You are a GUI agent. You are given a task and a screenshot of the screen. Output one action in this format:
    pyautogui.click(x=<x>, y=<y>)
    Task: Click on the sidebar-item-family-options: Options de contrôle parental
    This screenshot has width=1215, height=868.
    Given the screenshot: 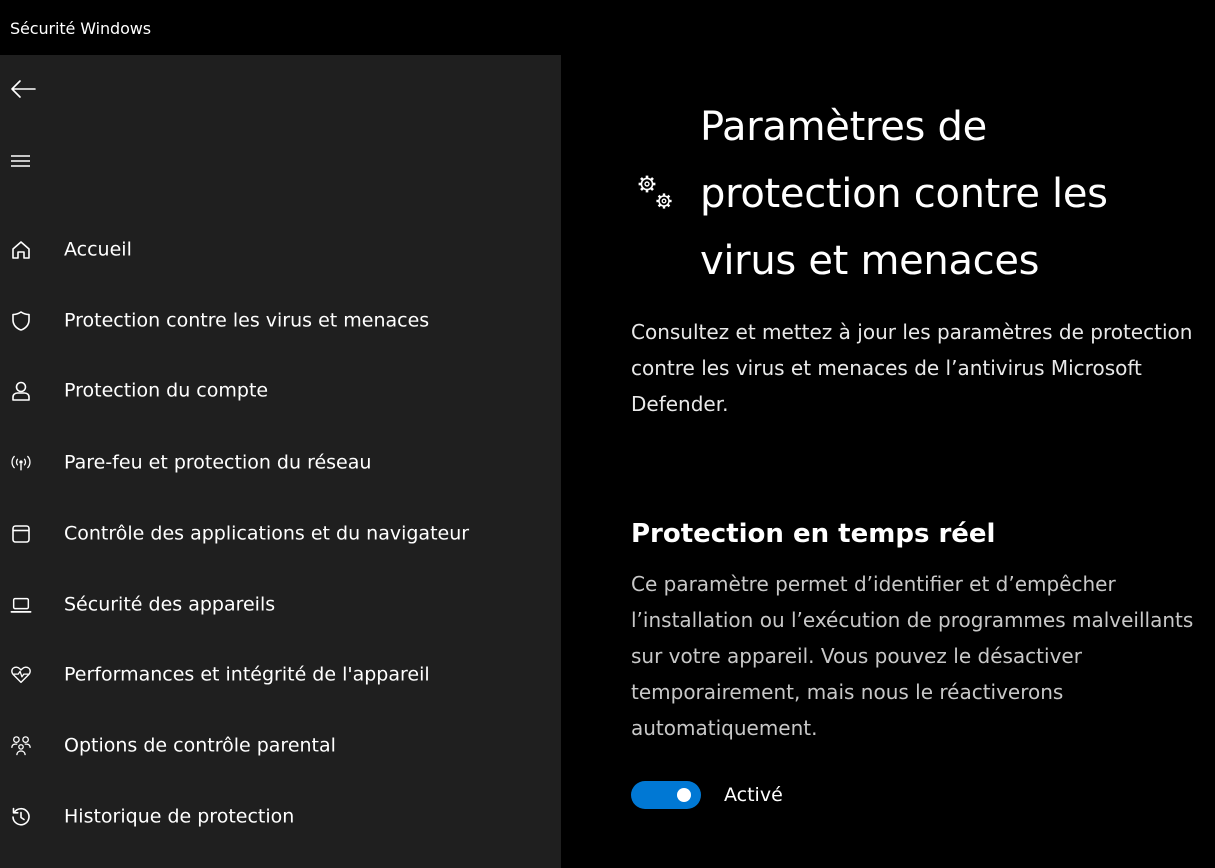 What is the action you would take?
    pyautogui.click(x=280, y=746)
    